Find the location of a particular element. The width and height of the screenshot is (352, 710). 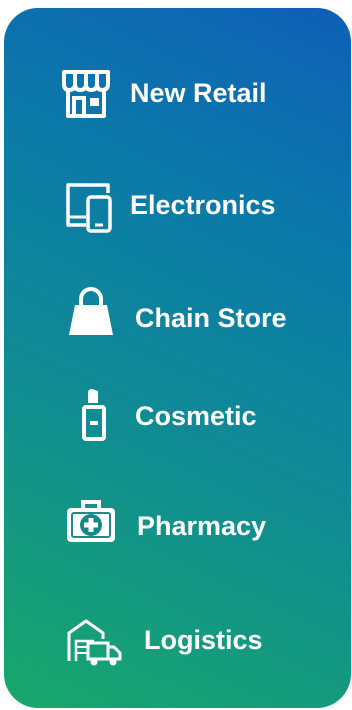

storefront-icon is located at coordinates (86, 94).